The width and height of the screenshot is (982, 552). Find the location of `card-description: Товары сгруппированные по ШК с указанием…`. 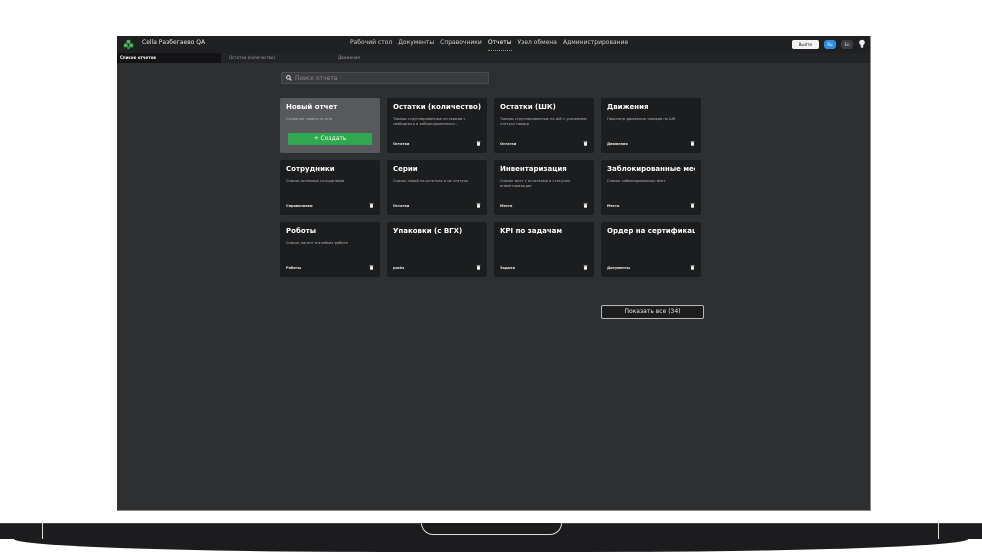

card-description: Товары сгруппированные по ШК с указанием… is located at coordinates (543, 121).